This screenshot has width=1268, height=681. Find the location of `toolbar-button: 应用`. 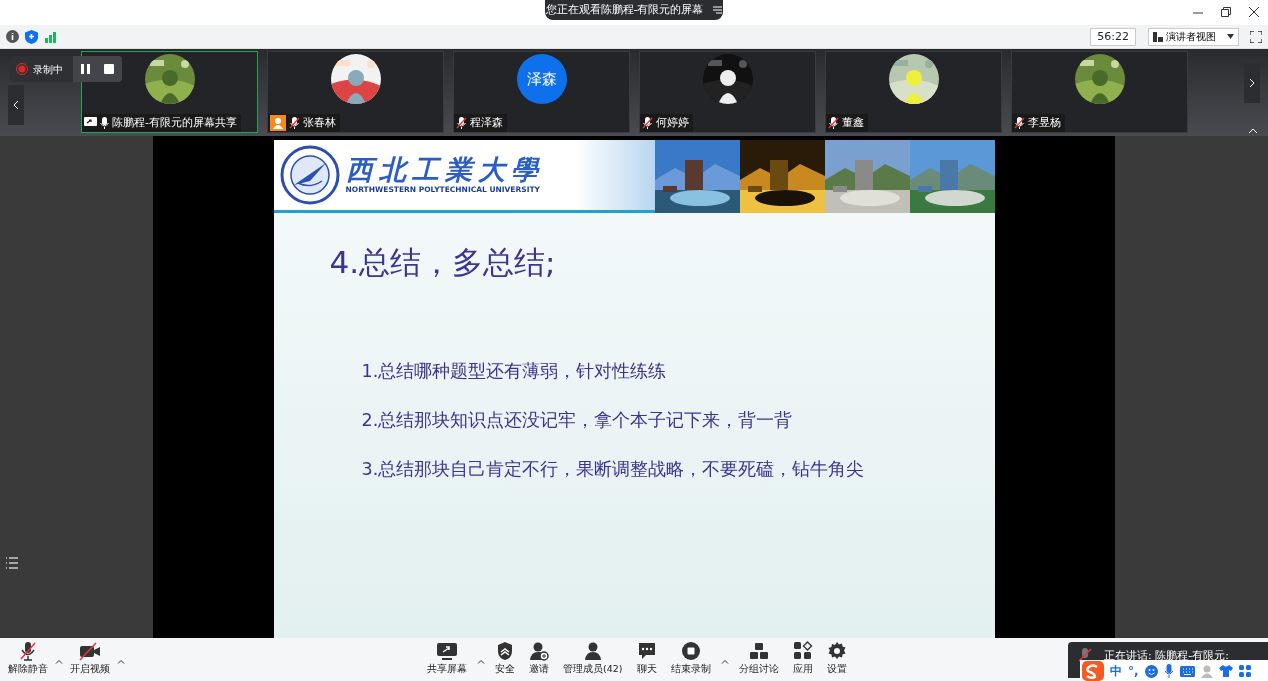

toolbar-button: 应用 is located at coordinates (802, 657).